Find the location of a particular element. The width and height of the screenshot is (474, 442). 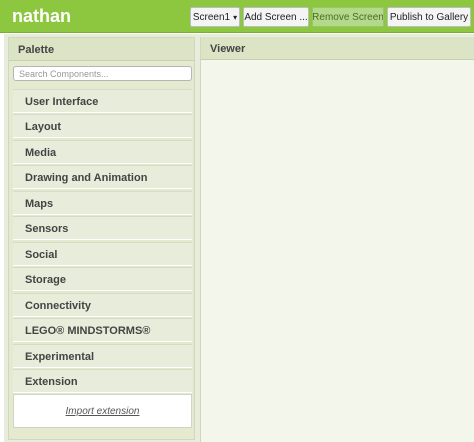

palette-category-sensors: Sensors is located at coordinates (102, 228).